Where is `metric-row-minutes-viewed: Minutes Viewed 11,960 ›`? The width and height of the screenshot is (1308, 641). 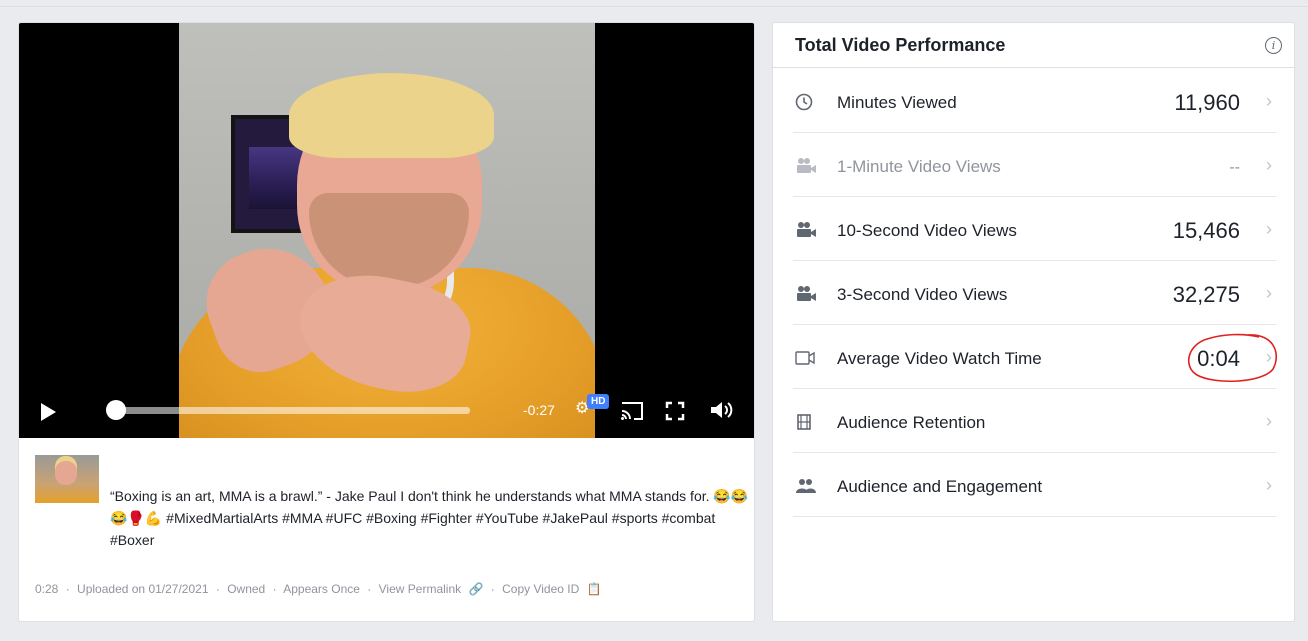 metric-row-minutes-viewed: Minutes Viewed 11,960 › is located at coordinates (1034, 101).